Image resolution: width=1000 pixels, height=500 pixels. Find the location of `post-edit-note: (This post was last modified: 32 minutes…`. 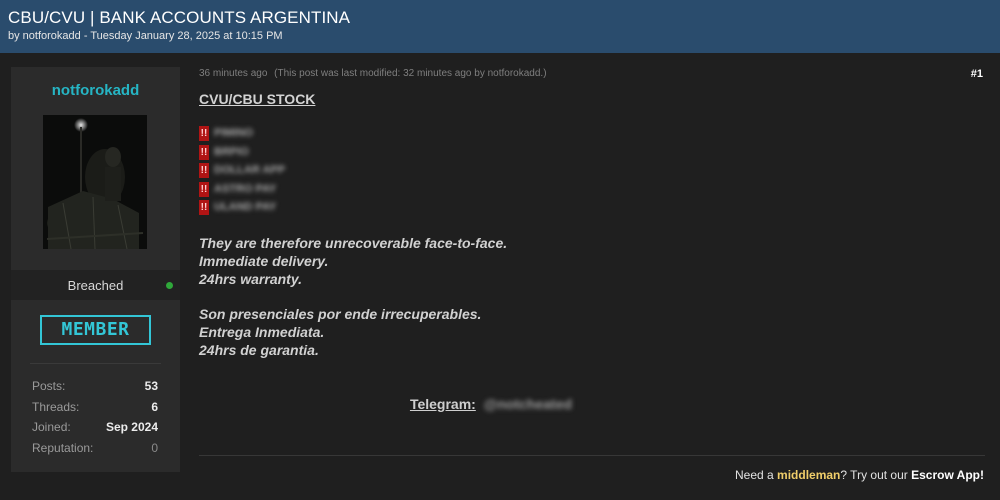

post-edit-note: (This post was last modified: 32 minutes… is located at coordinates (410, 73).